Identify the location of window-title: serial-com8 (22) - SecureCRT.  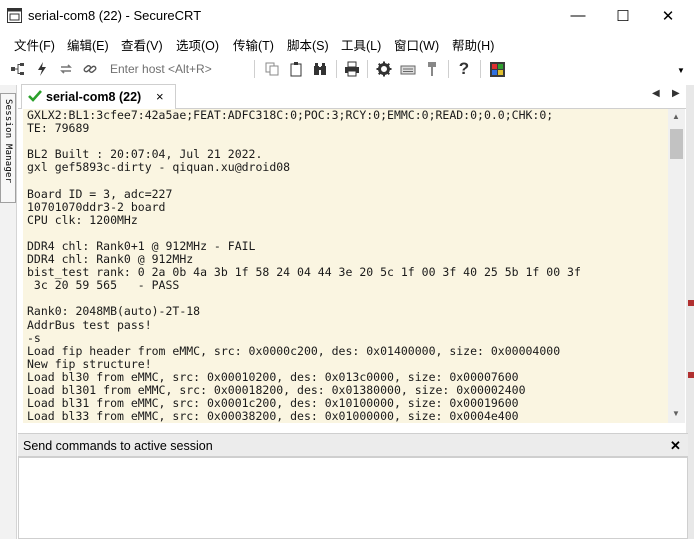
(115, 15).